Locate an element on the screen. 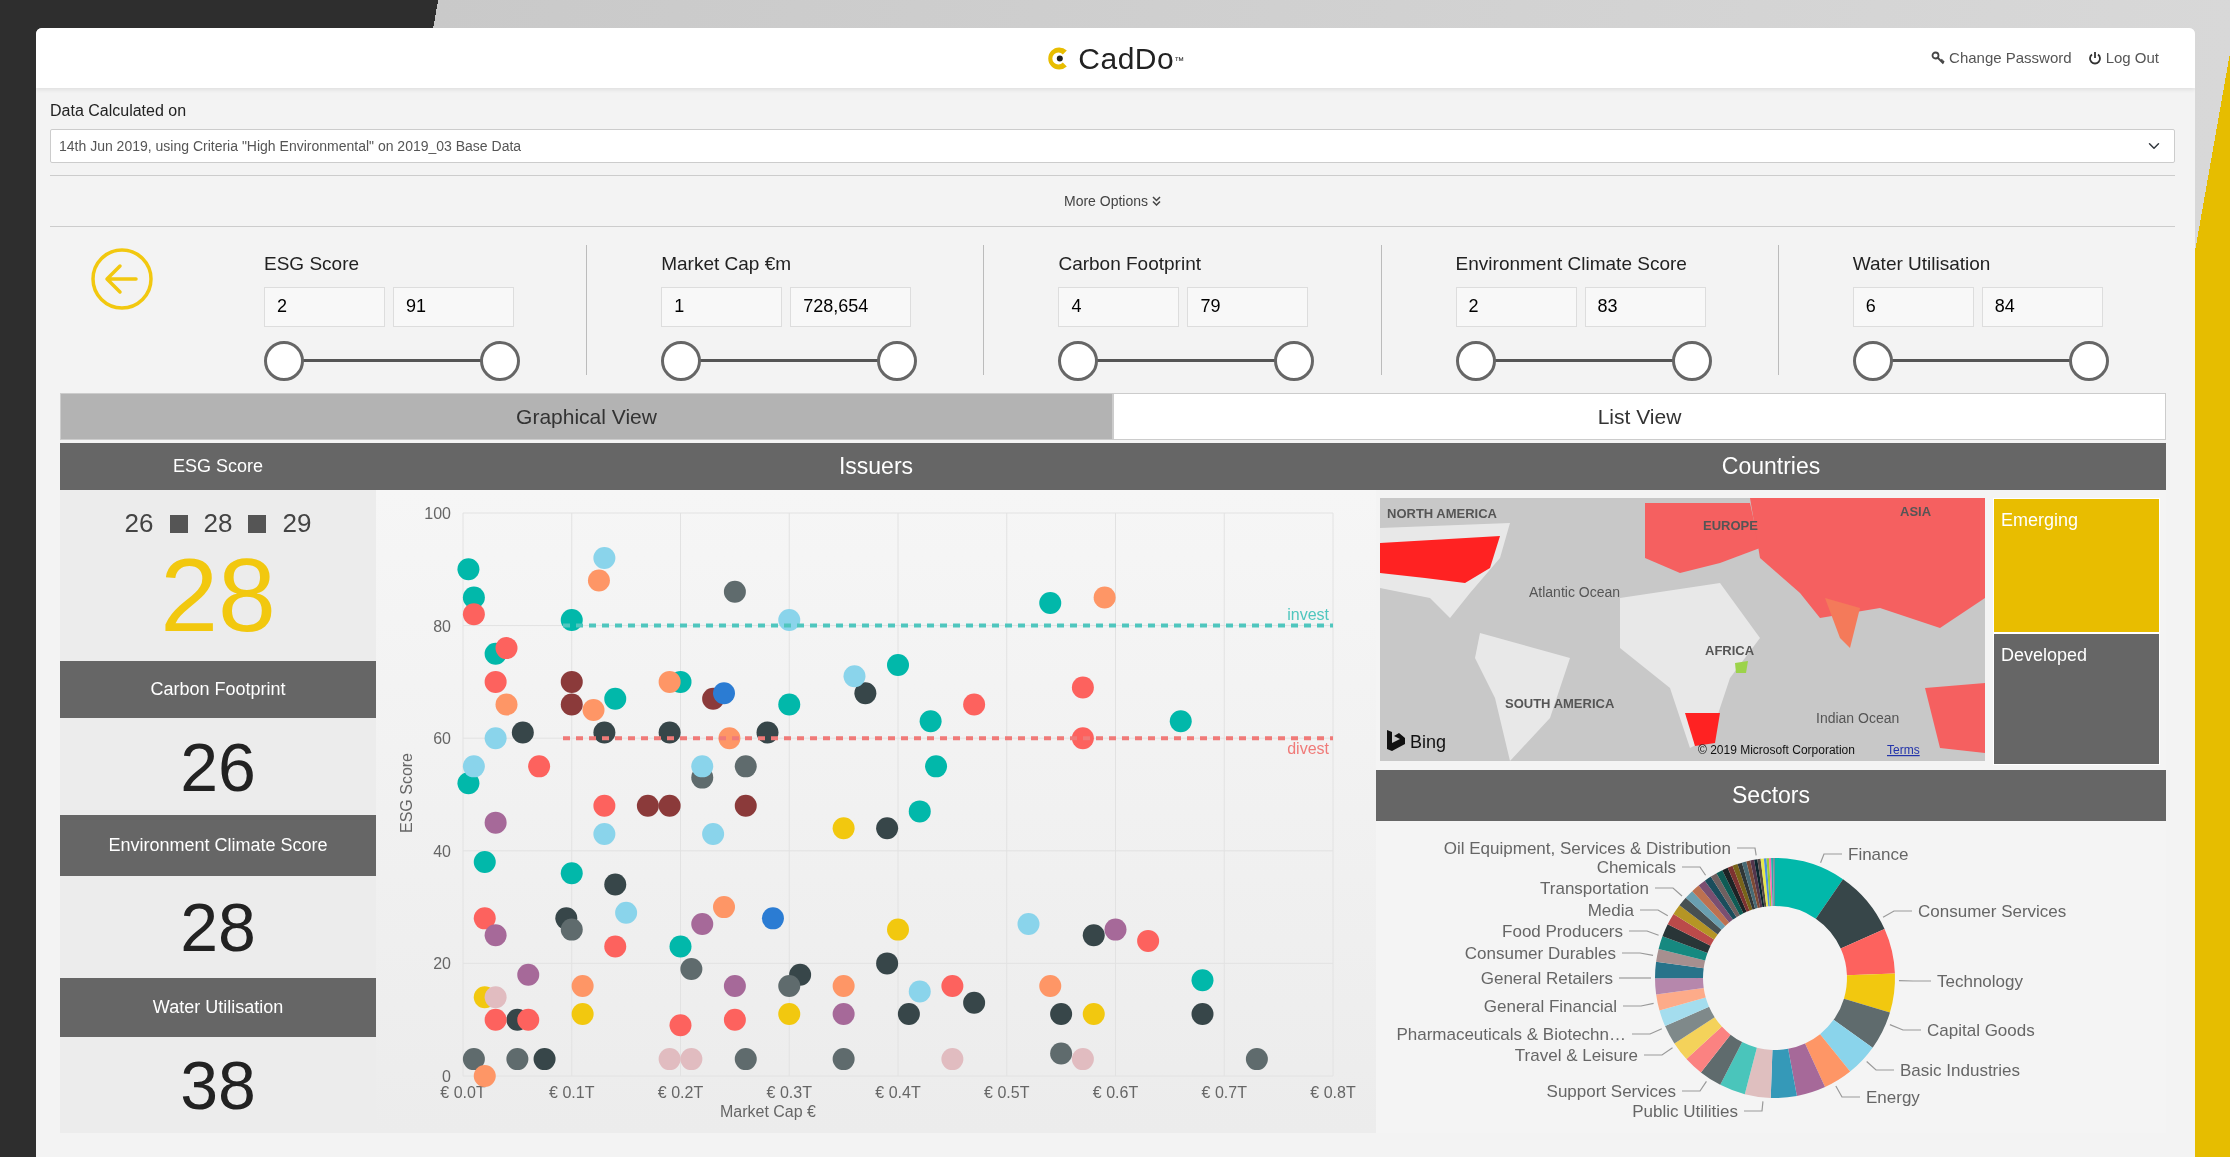 Image resolution: width=2230 pixels, height=1157 pixels. range-value: 28 is located at coordinates (218, 523).